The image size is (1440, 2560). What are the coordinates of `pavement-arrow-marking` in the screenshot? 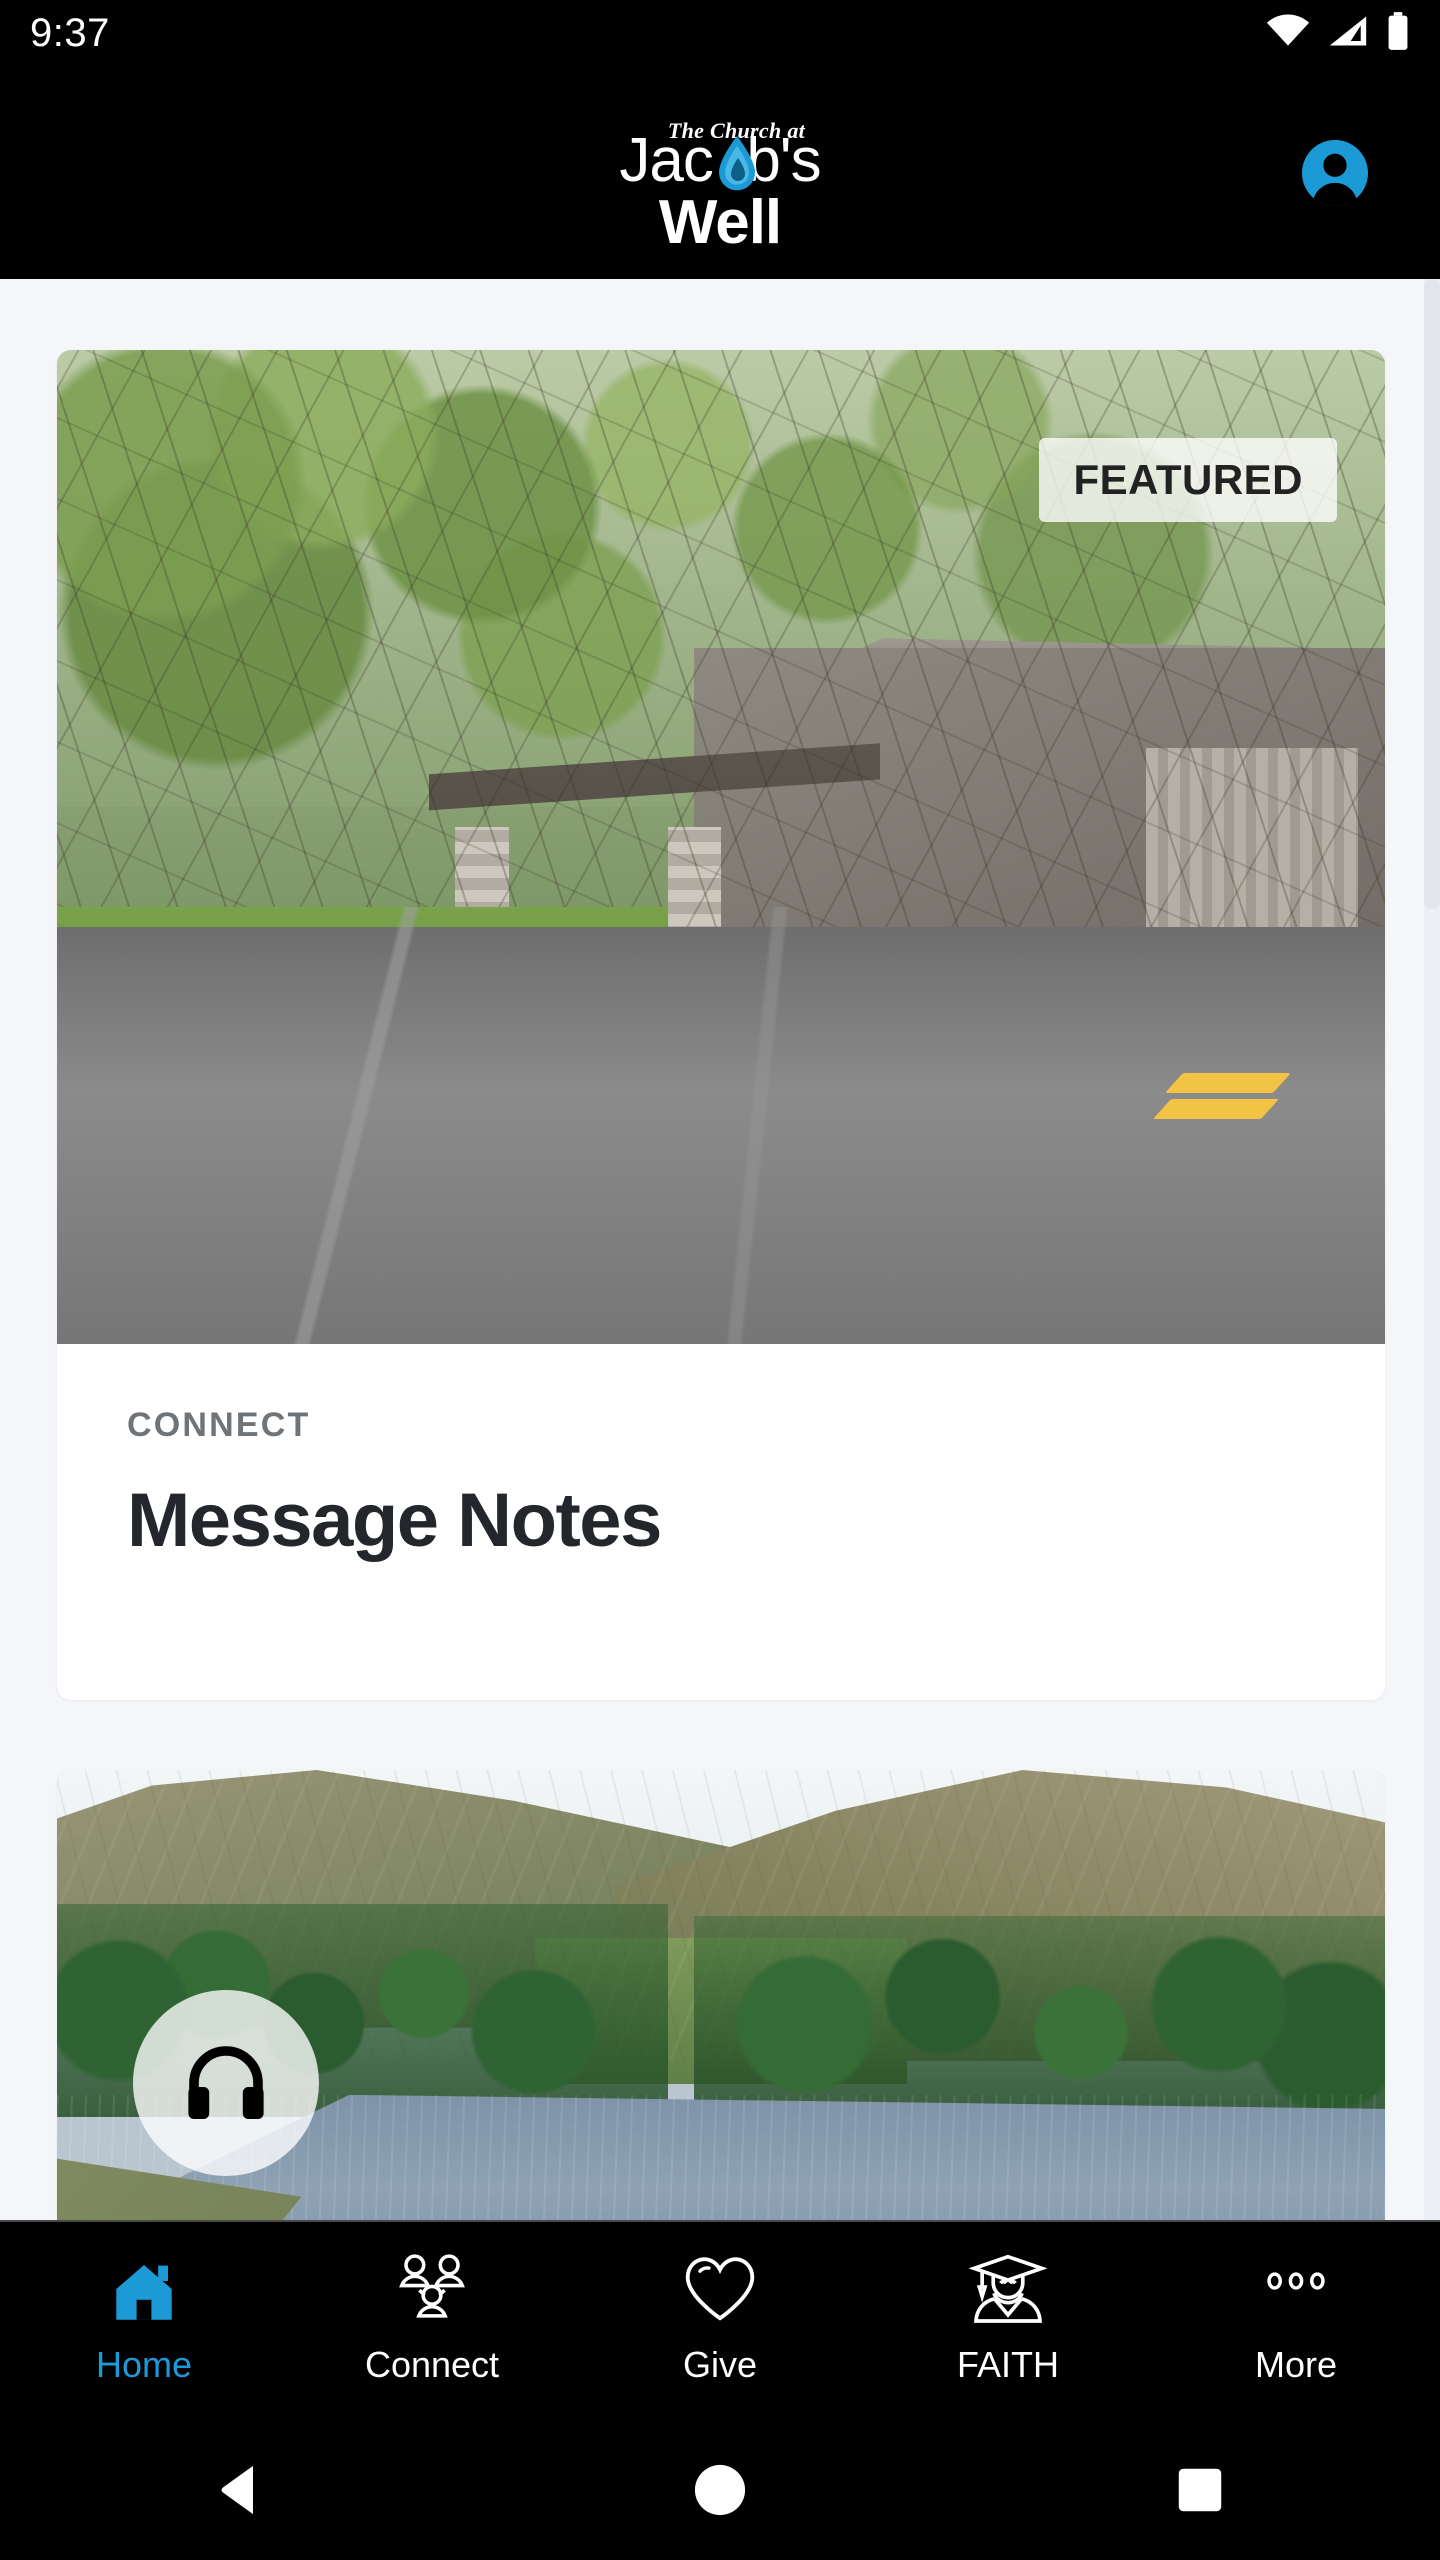 It's located at (1222, 1097).